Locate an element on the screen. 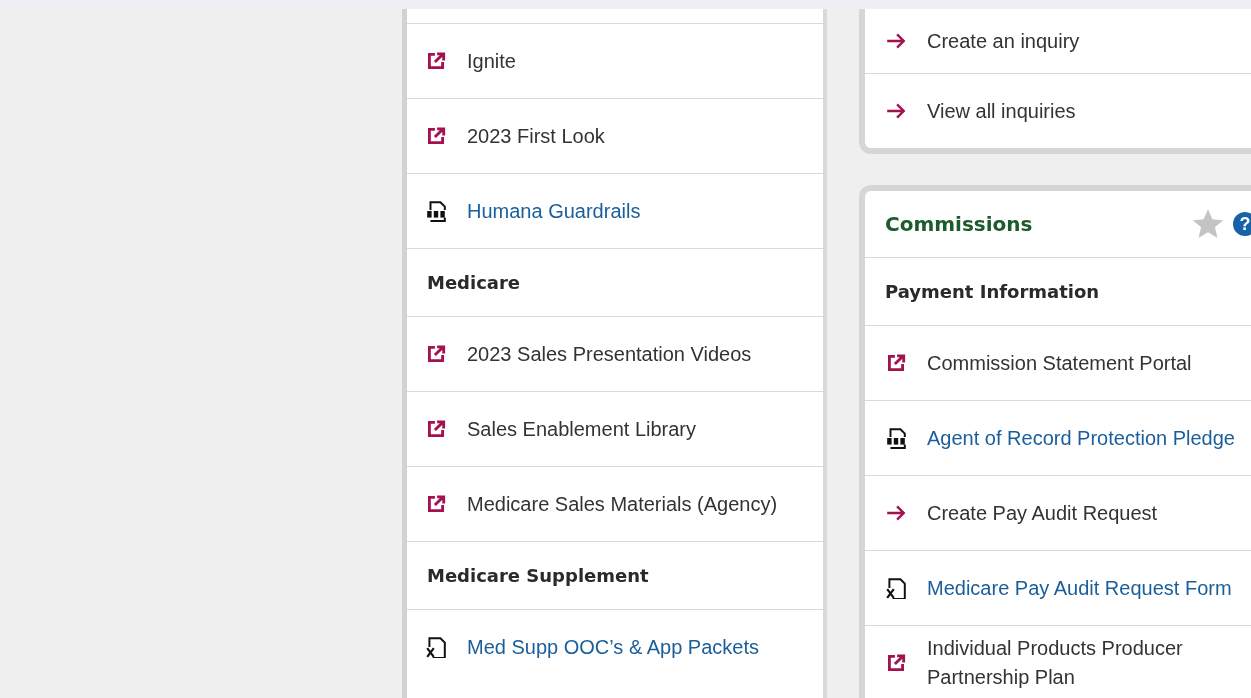  link: Agent of Record Protection Pledge is located at coordinates (1081, 438).